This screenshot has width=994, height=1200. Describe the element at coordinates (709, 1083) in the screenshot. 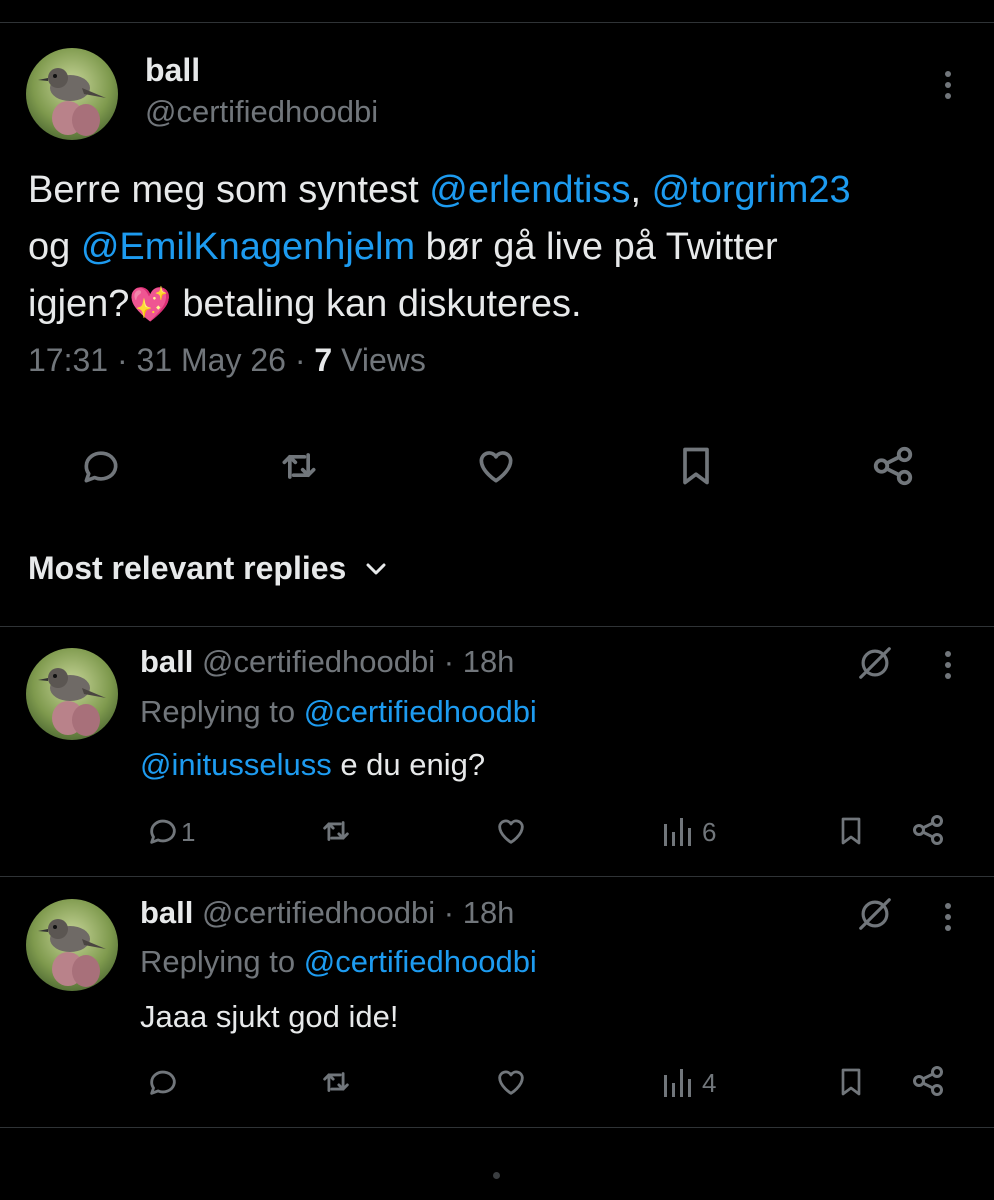

I see `views-count: 4` at that location.